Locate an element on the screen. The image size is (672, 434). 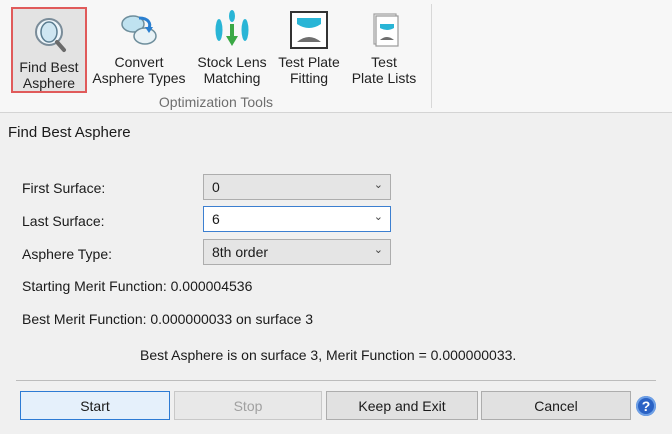
stock-lens-matching-button: Stock Lens Matching is located at coordinates (232, 49).